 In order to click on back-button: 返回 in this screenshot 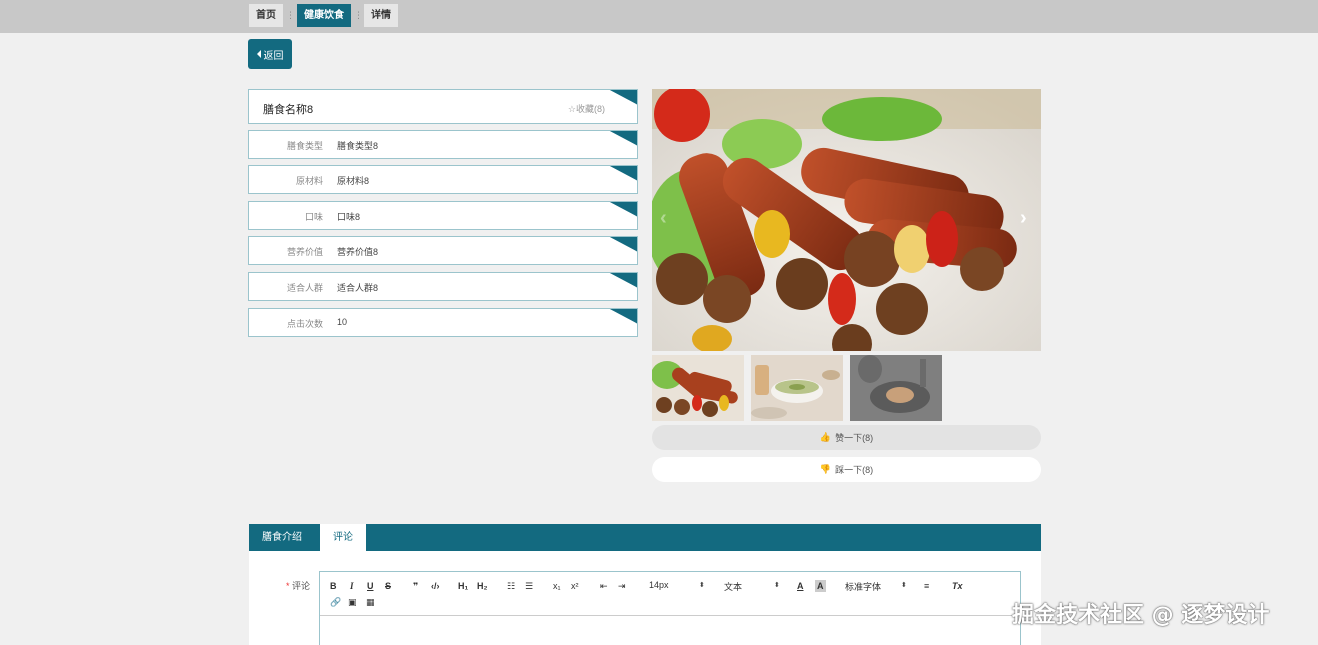, I will do `click(270, 54)`.